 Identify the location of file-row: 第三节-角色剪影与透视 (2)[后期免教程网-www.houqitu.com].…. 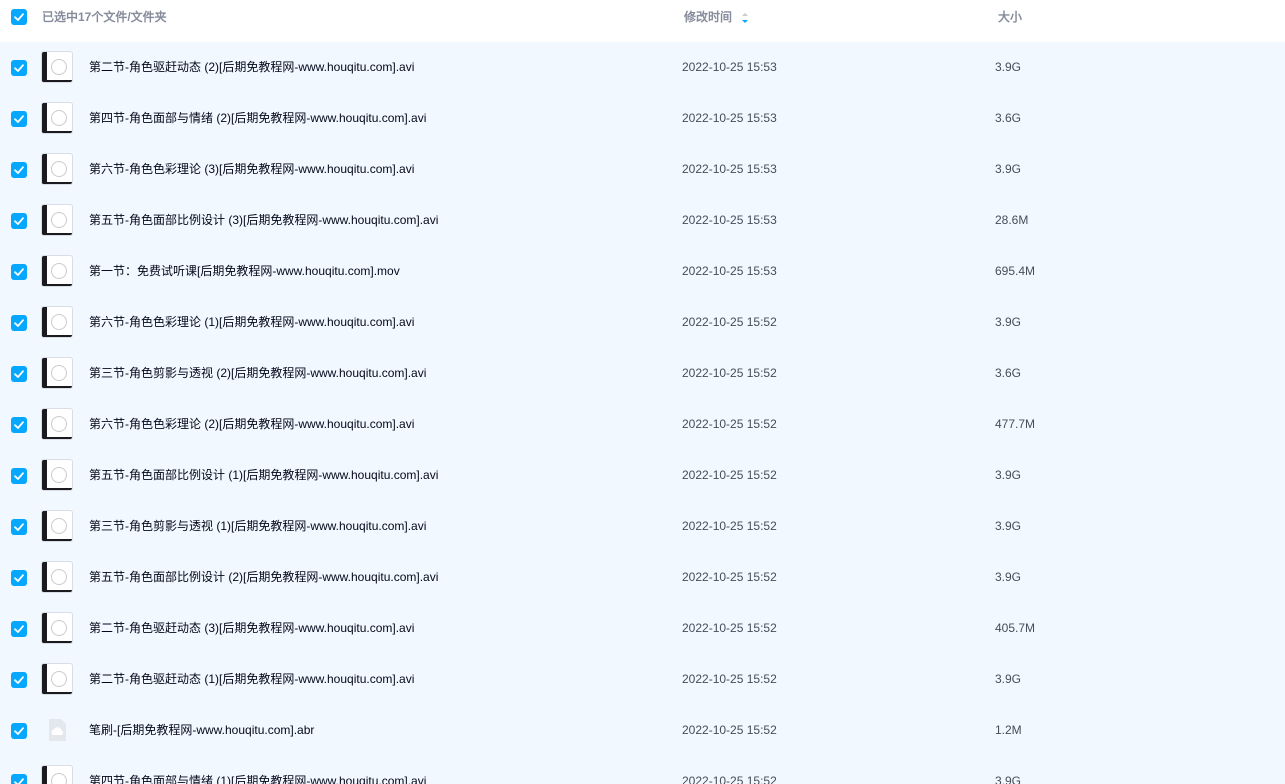
(642, 373).